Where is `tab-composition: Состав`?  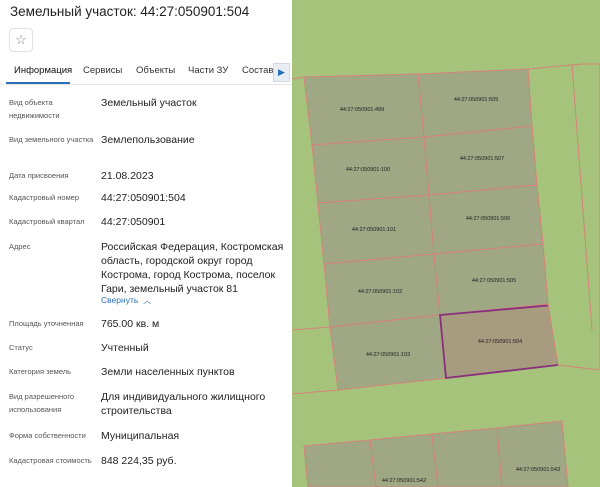
tab-composition: Состав is located at coordinates (257, 70).